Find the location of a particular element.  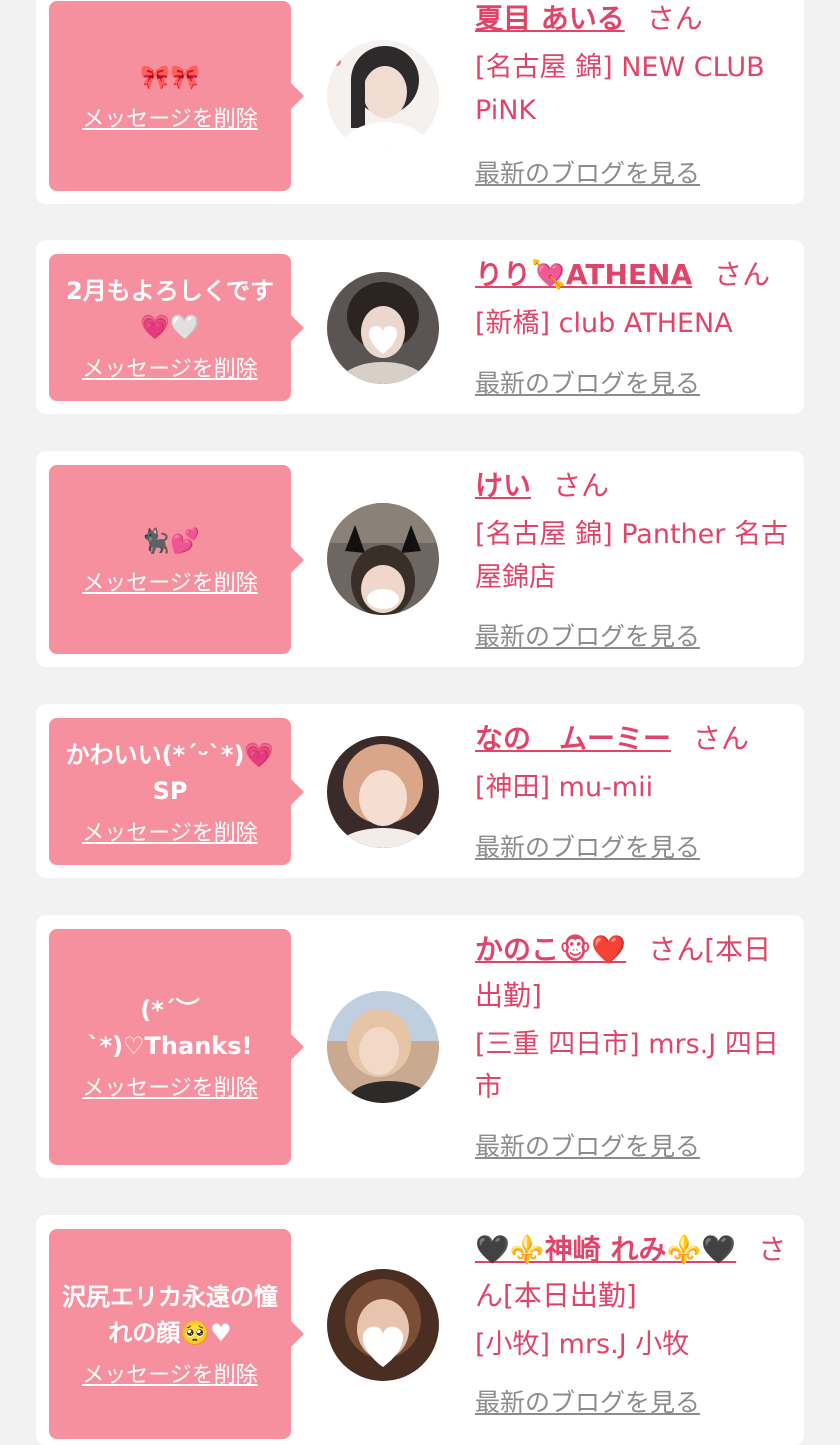

cast-name-link: 🖤⚜️神崎 れみ⚜️🖤 is located at coordinates (605, 1249).